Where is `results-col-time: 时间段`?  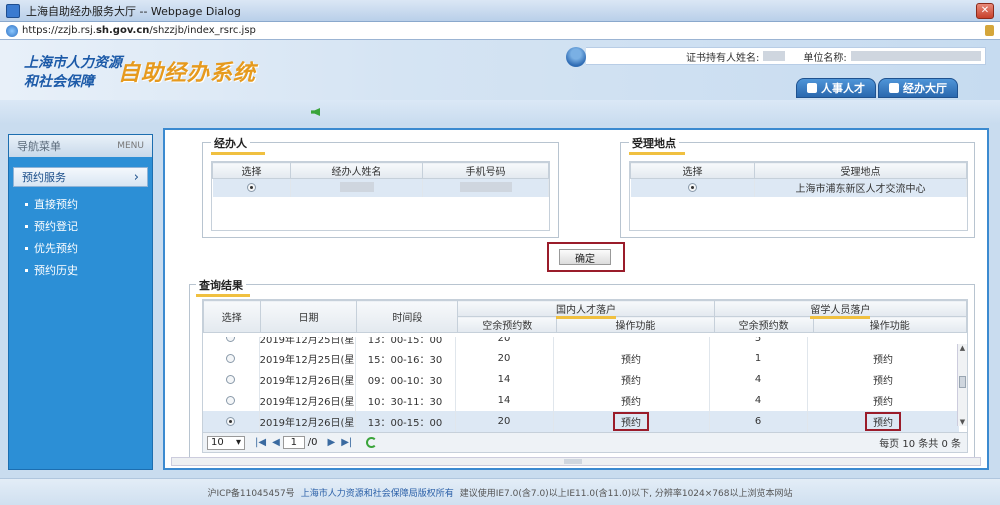 results-col-time: 时间段 is located at coordinates (407, 316).